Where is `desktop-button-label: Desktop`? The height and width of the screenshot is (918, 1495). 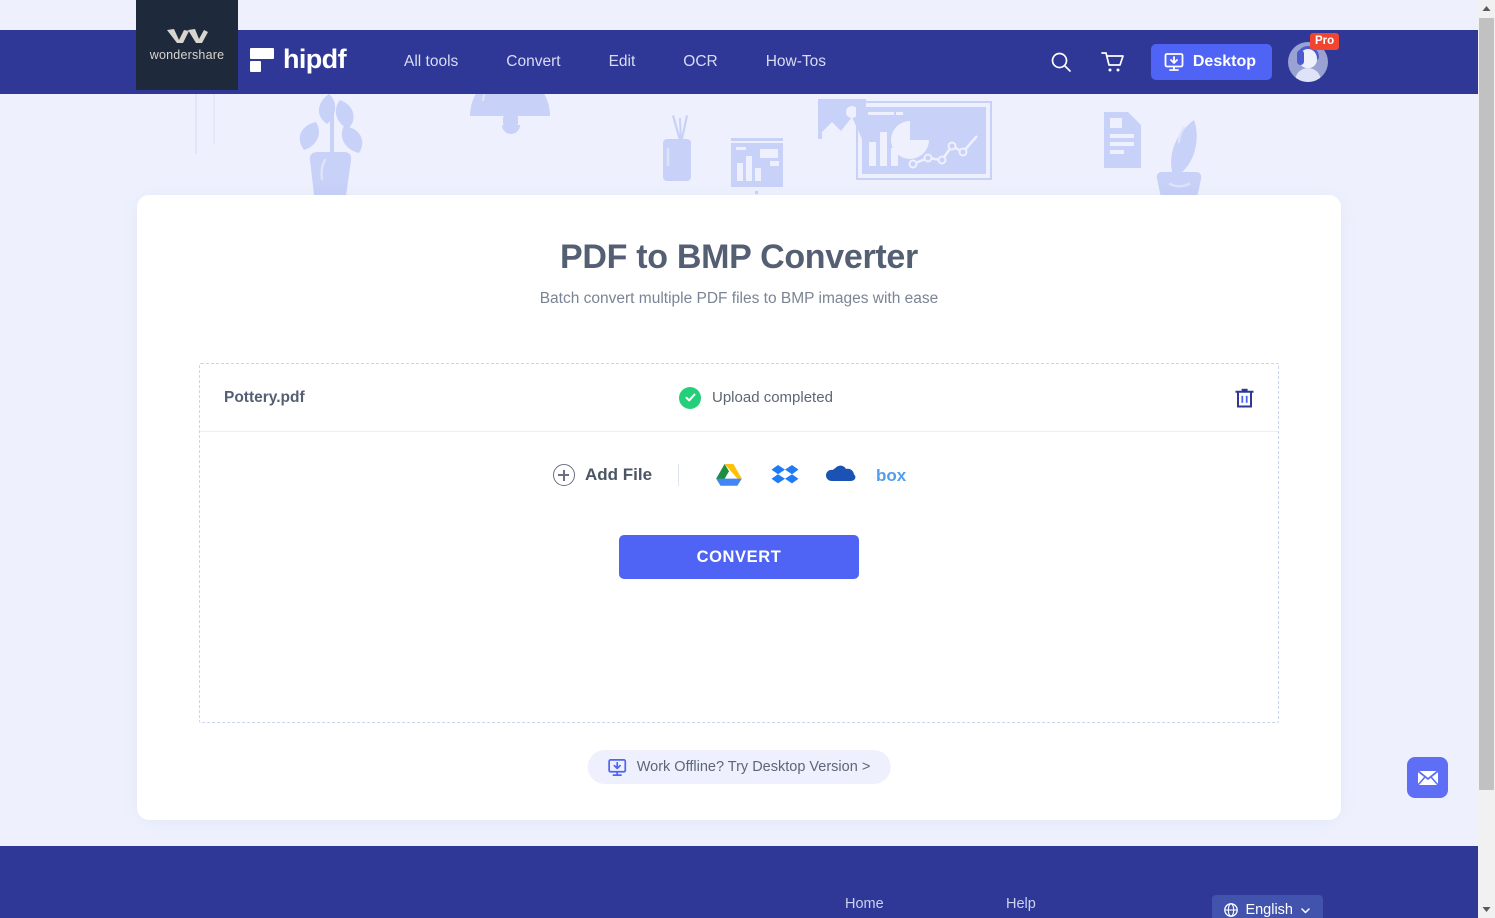 desktop-button-label: Desktop is located at coordinates (1224, 61).